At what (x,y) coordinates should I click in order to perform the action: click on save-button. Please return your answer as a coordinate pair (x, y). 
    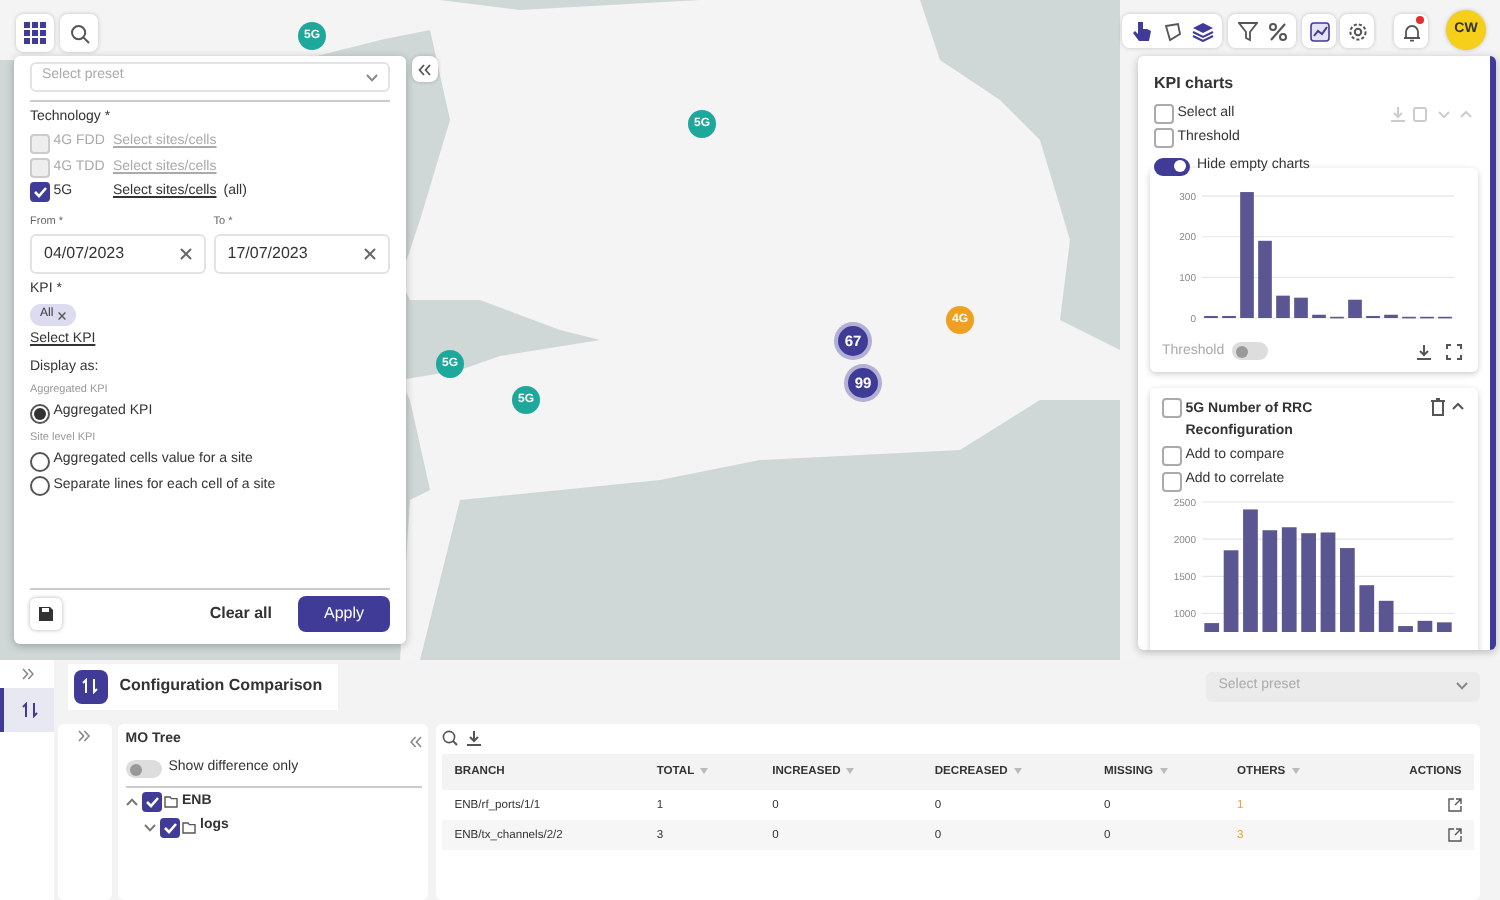
    Looking at the image, I should click on (46, 614).